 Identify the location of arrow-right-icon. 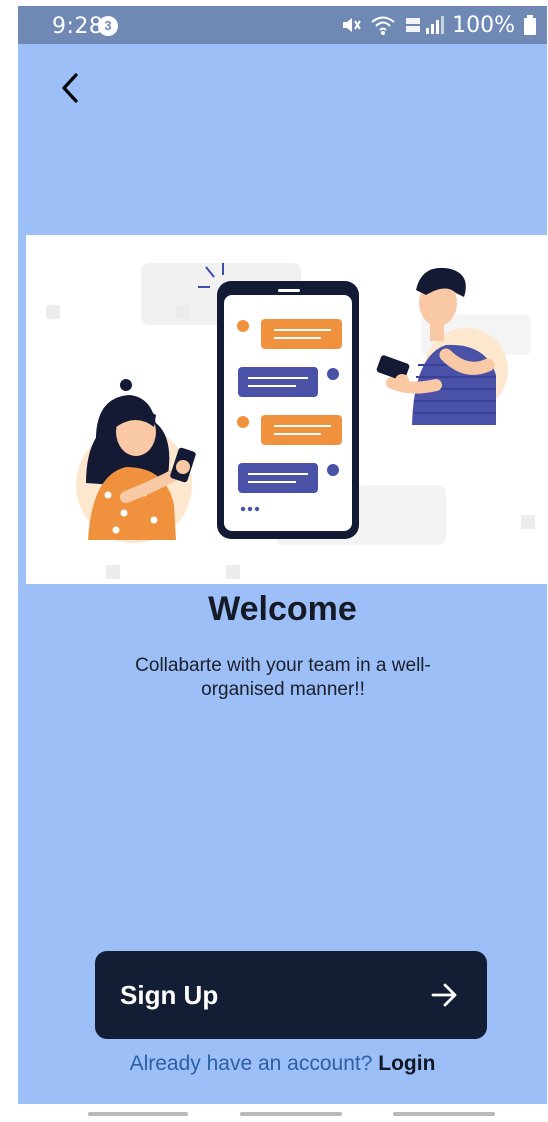
(444, 995).